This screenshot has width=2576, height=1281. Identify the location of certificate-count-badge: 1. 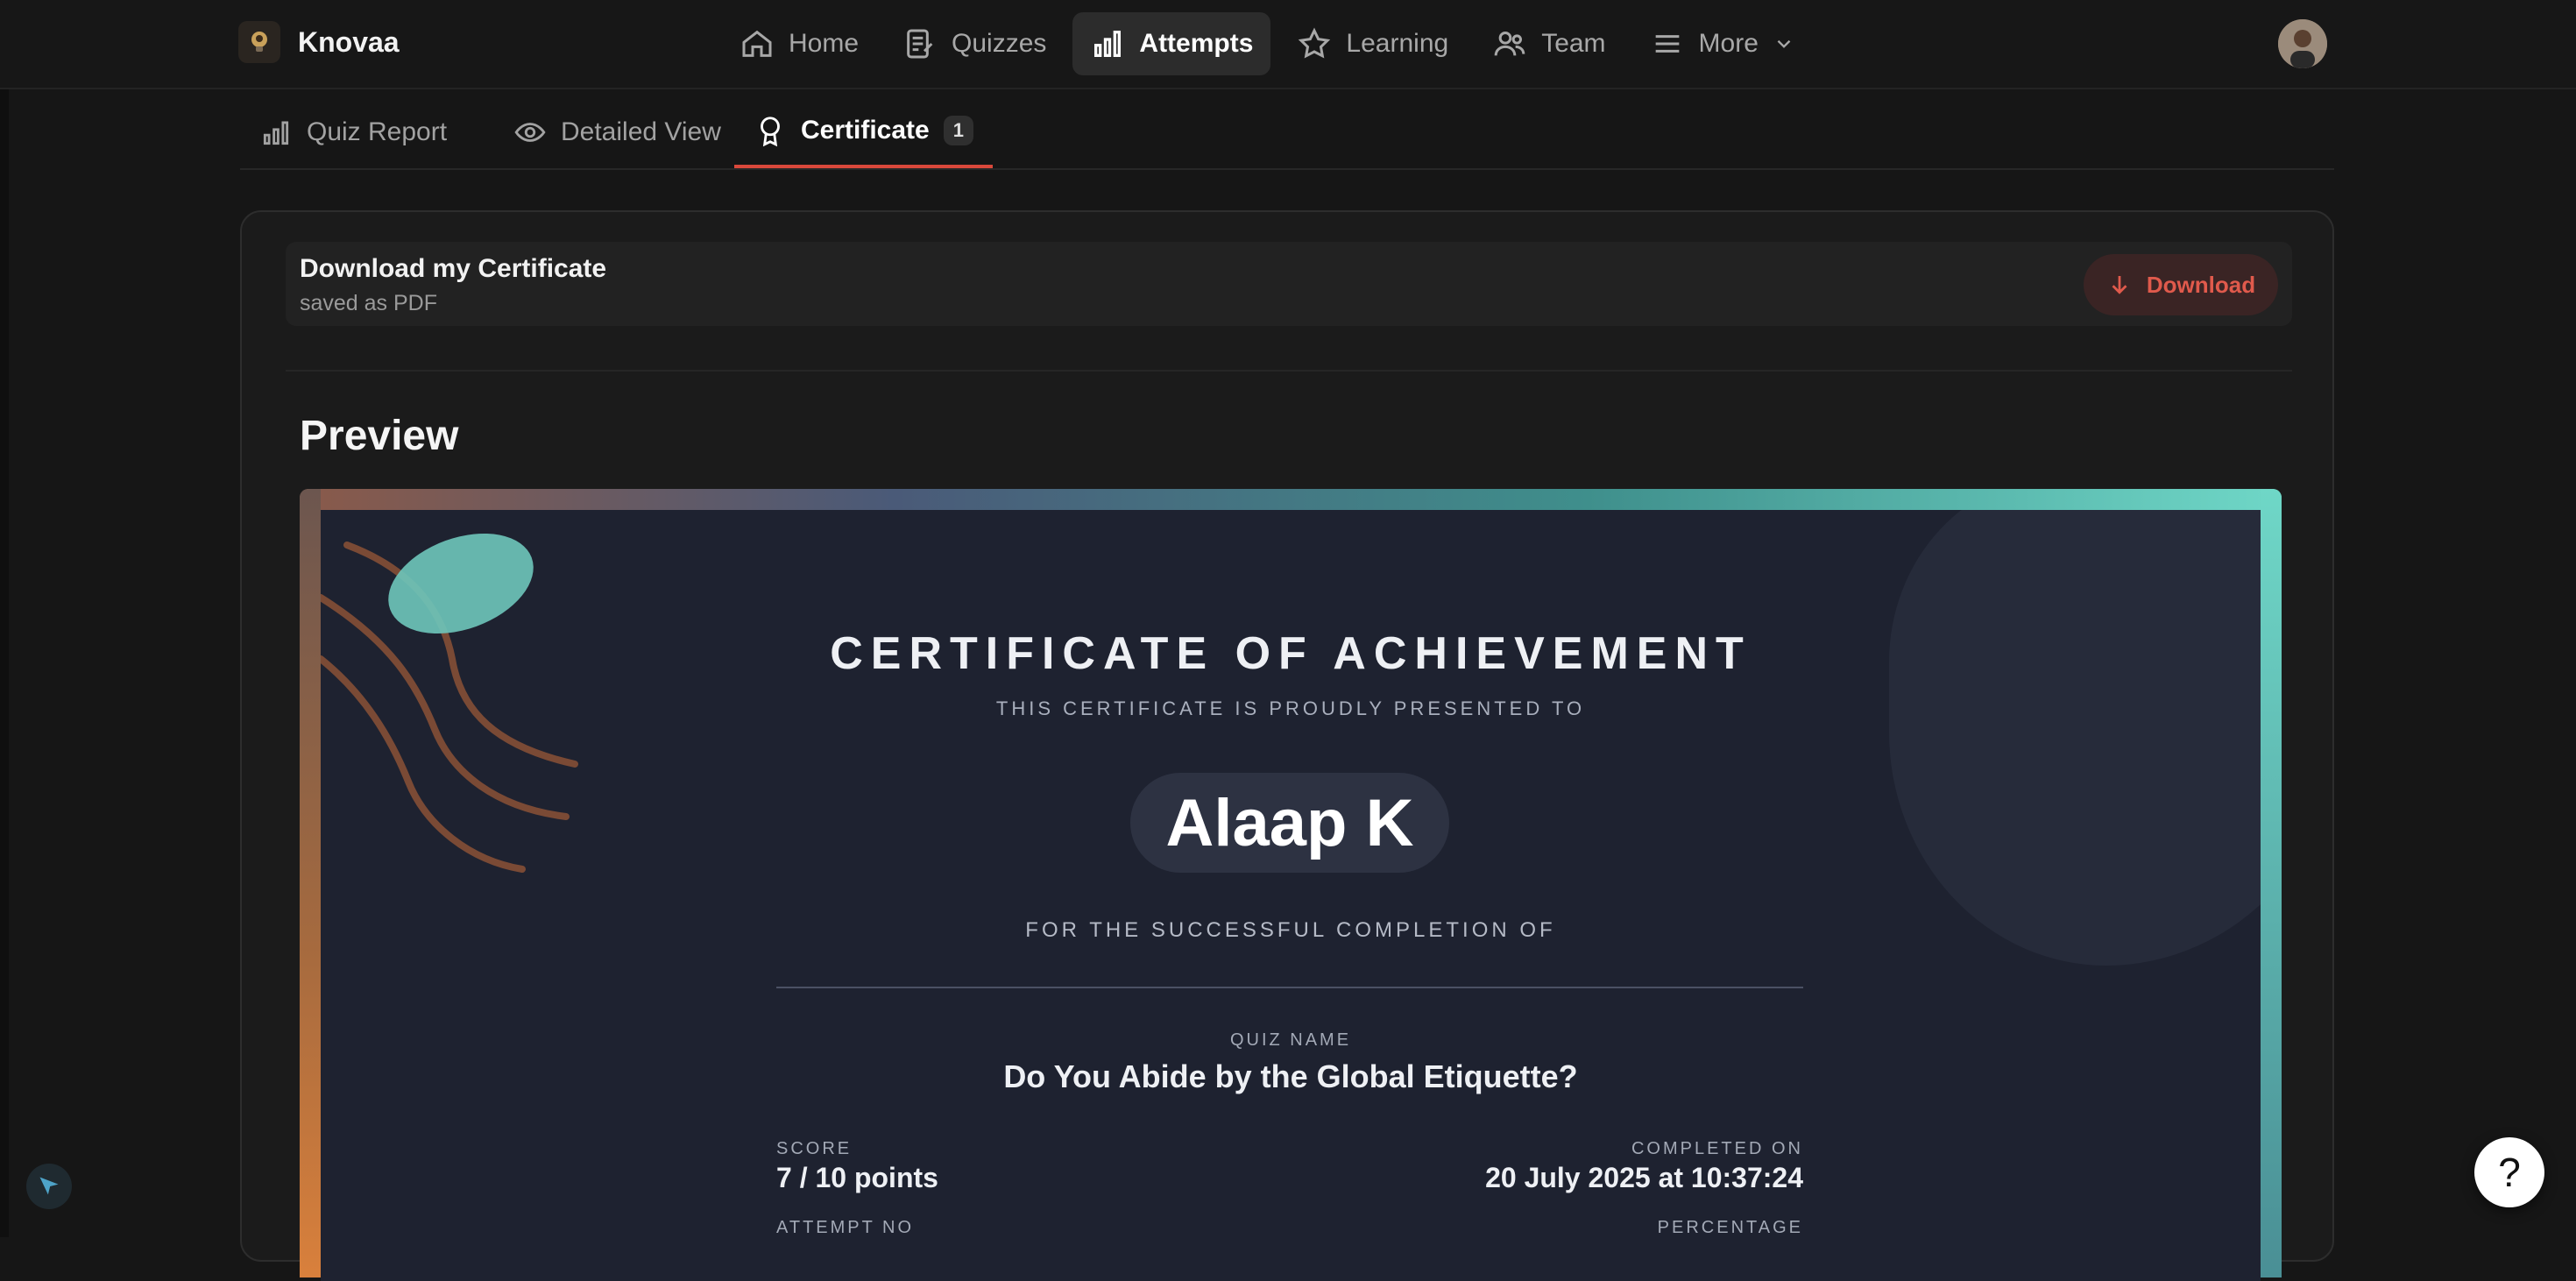
(958, 130).